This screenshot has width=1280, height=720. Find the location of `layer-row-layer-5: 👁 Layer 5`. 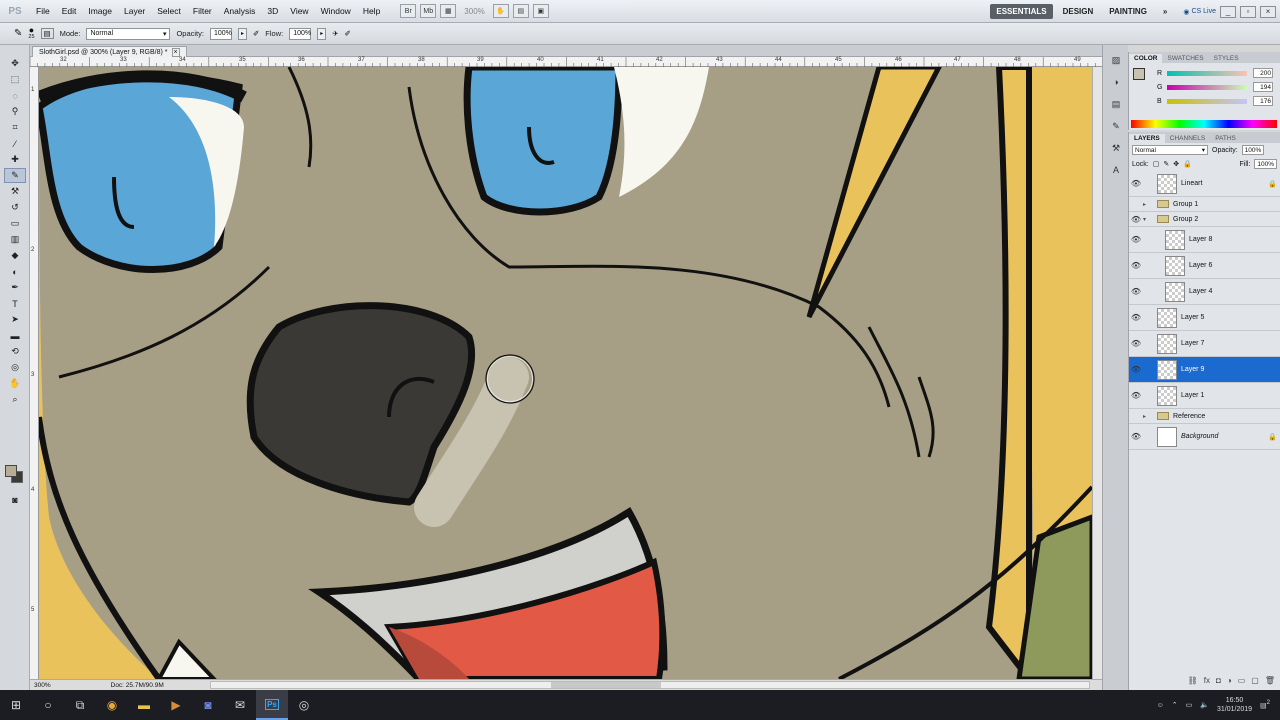

layer-row-layer-5: 👁 Layer 5 is located at coordinates (1204, 318).